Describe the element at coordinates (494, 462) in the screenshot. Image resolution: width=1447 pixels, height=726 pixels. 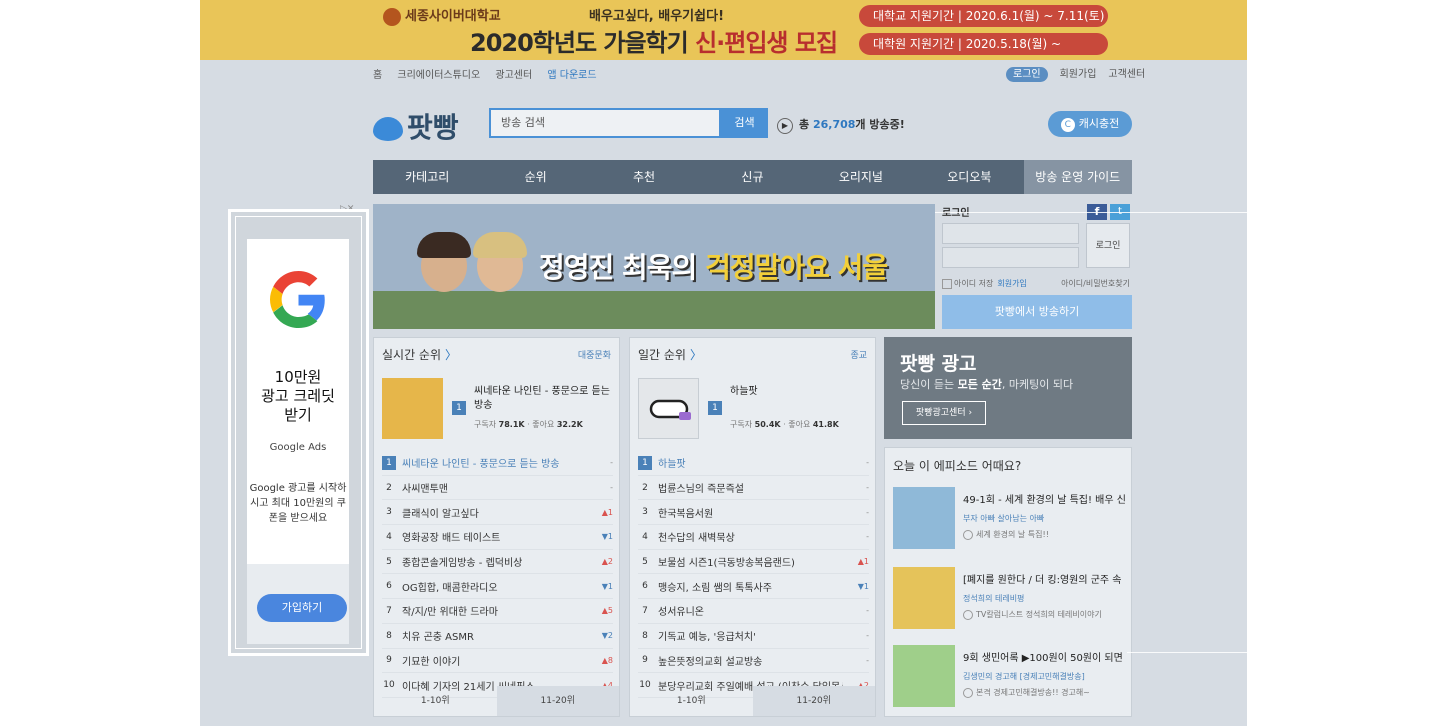
I see `rank-title: 씨네타운 나인틴 - 풍문으로 듣는 방송` at that location.